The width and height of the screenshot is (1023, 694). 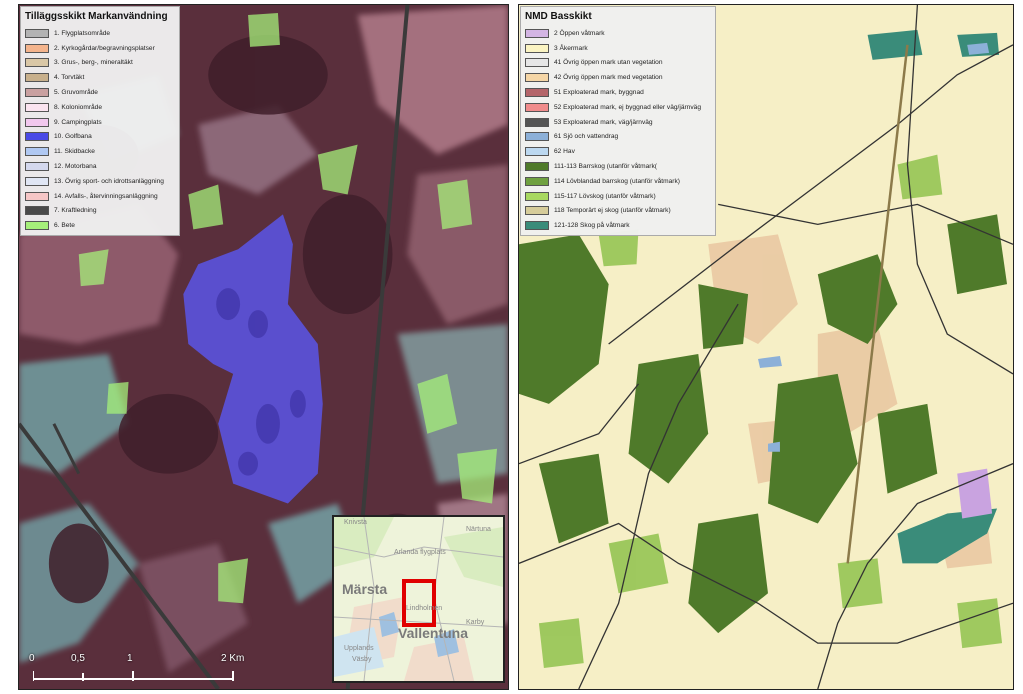 What do you see at coordinates (365, 589) in the screenshot?
I see `inset-label-marsta: Märsta` at bounding box center [365, 589].